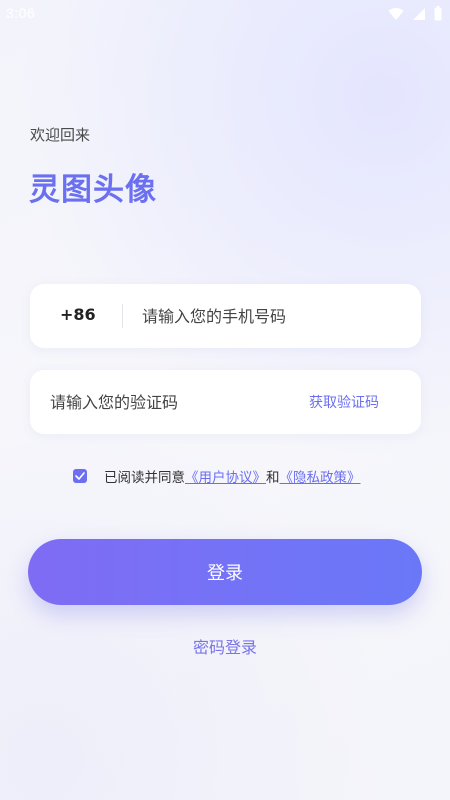 This screenshot has width=450, height=800. I want to click on privacy-policy-link: 《隐私政策》, so click(320, 476).